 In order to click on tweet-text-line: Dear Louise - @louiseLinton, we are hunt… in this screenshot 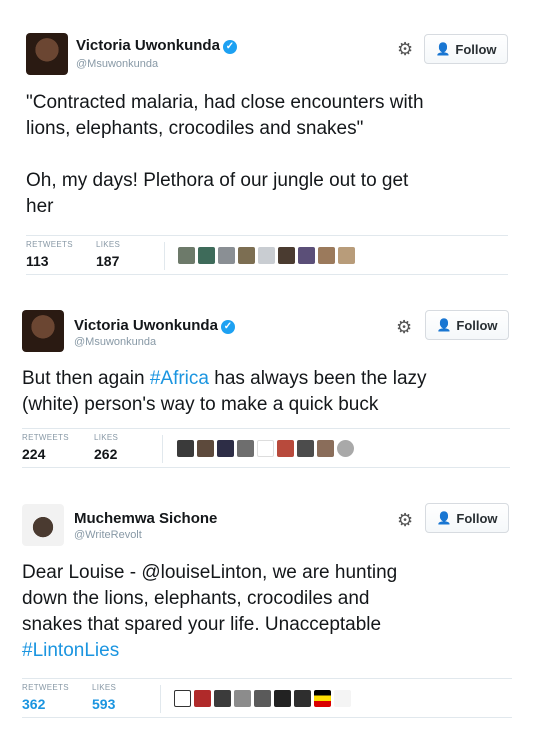, I will do `click(210, 572)`.